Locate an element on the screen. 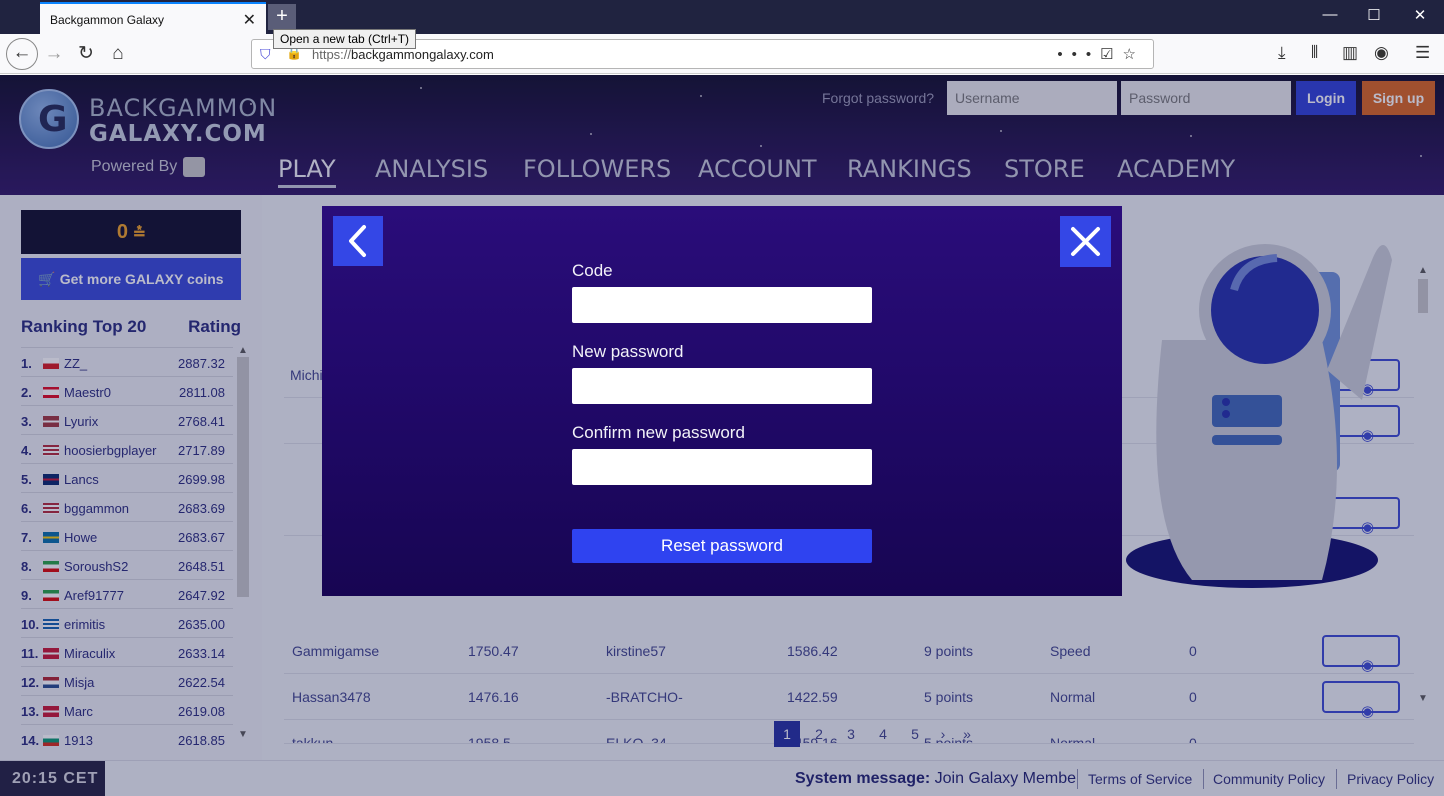  modal-close-button is located at coordinates (1085, 241).